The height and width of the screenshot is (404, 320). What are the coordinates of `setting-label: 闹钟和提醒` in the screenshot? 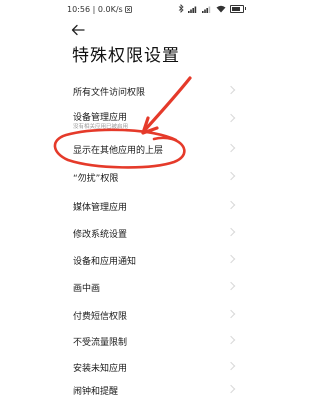 It's located at (96, 392).